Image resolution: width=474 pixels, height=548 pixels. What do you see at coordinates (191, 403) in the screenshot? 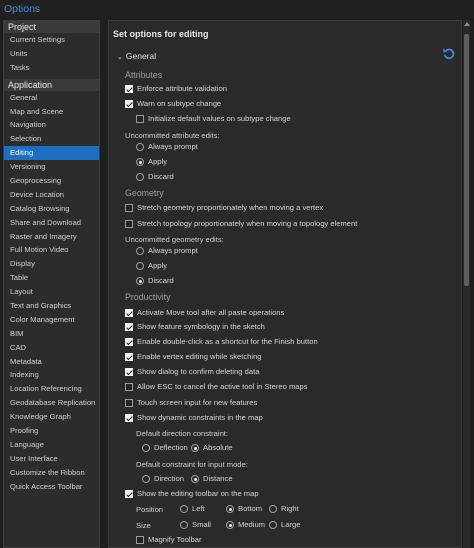
I see `touch-screen-input-checkbox: Touch screen input for new features` at bounding box center [191, 403].